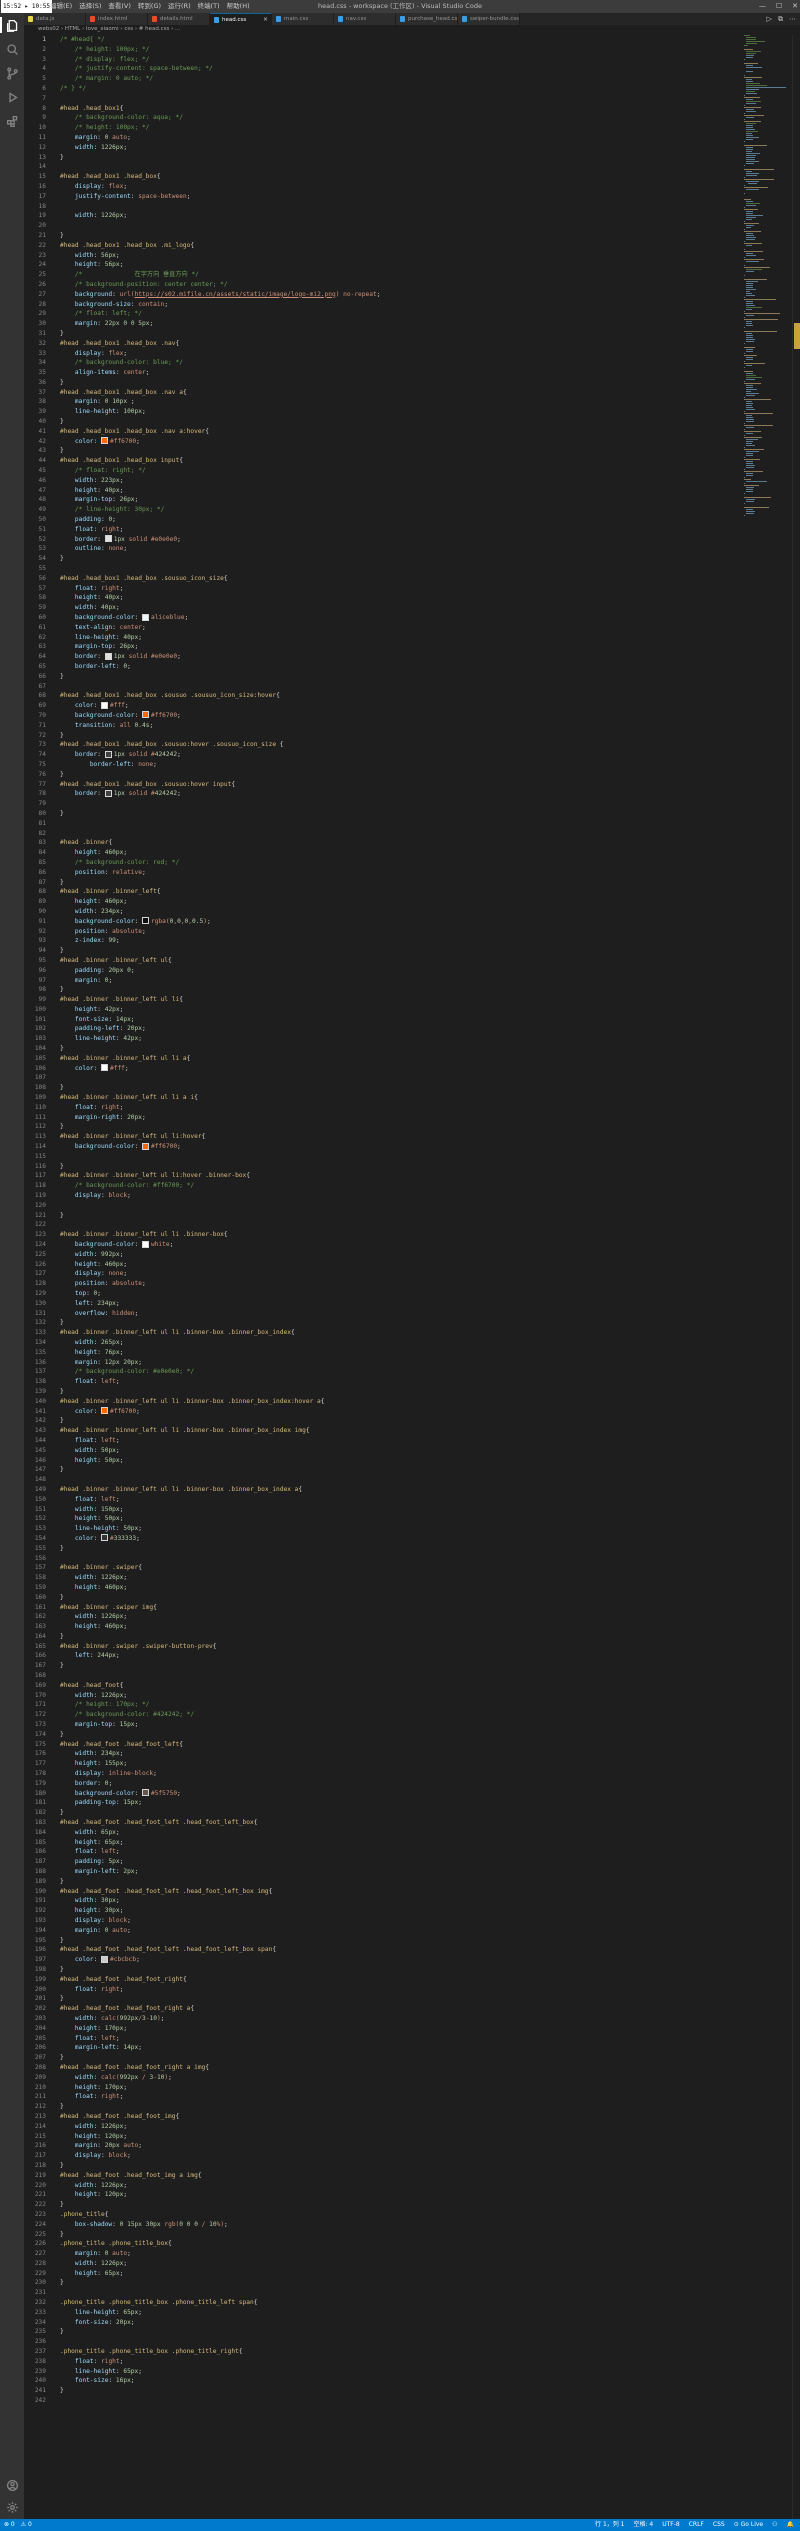 The height and width of the screenshot is (2531, 800). I want to click on menu-item: 帮助(H), so click(238, 6).